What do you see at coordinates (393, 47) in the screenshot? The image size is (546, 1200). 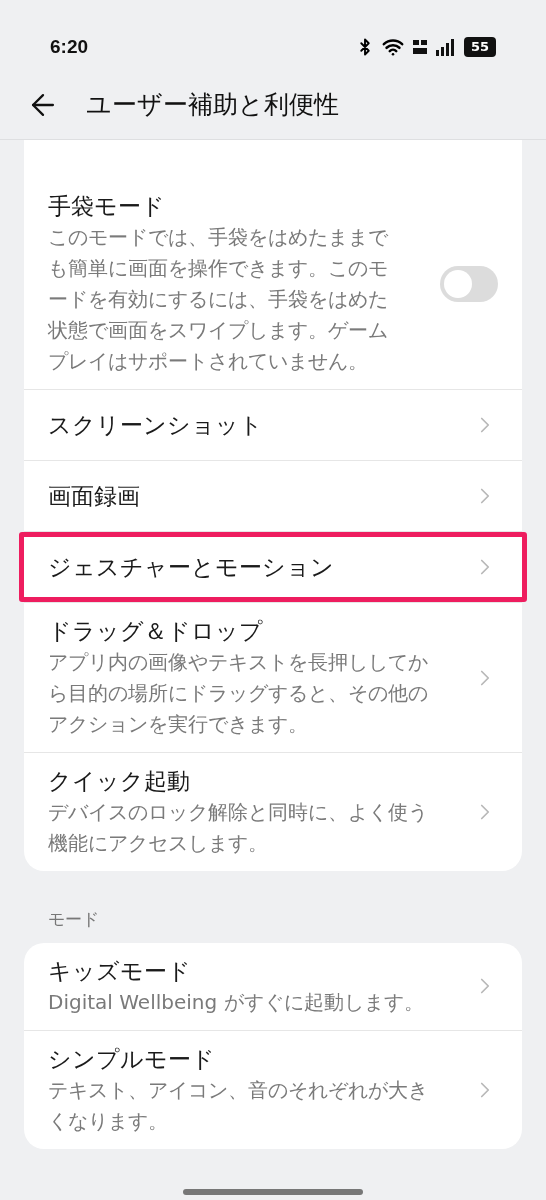 I see `wifi-icon` at bounding box center [393, 47].